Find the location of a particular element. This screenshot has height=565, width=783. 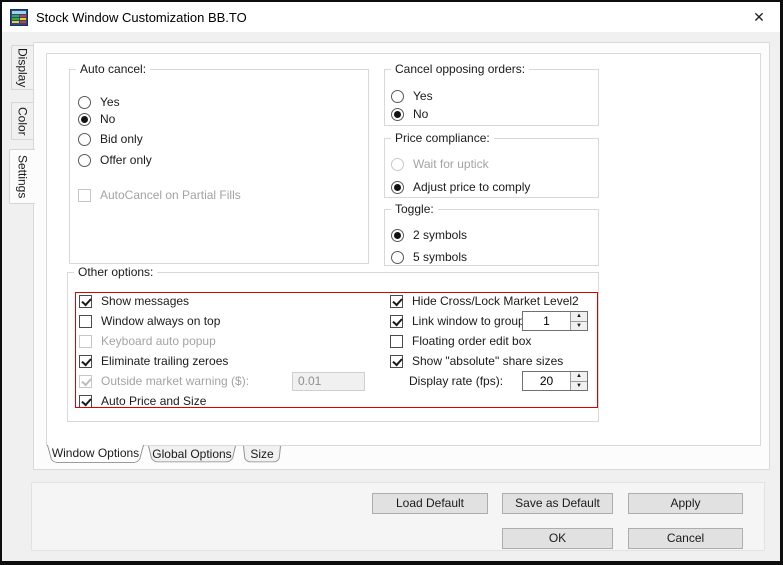

cancel-button: Cancel is located at coordinates (685, 538).